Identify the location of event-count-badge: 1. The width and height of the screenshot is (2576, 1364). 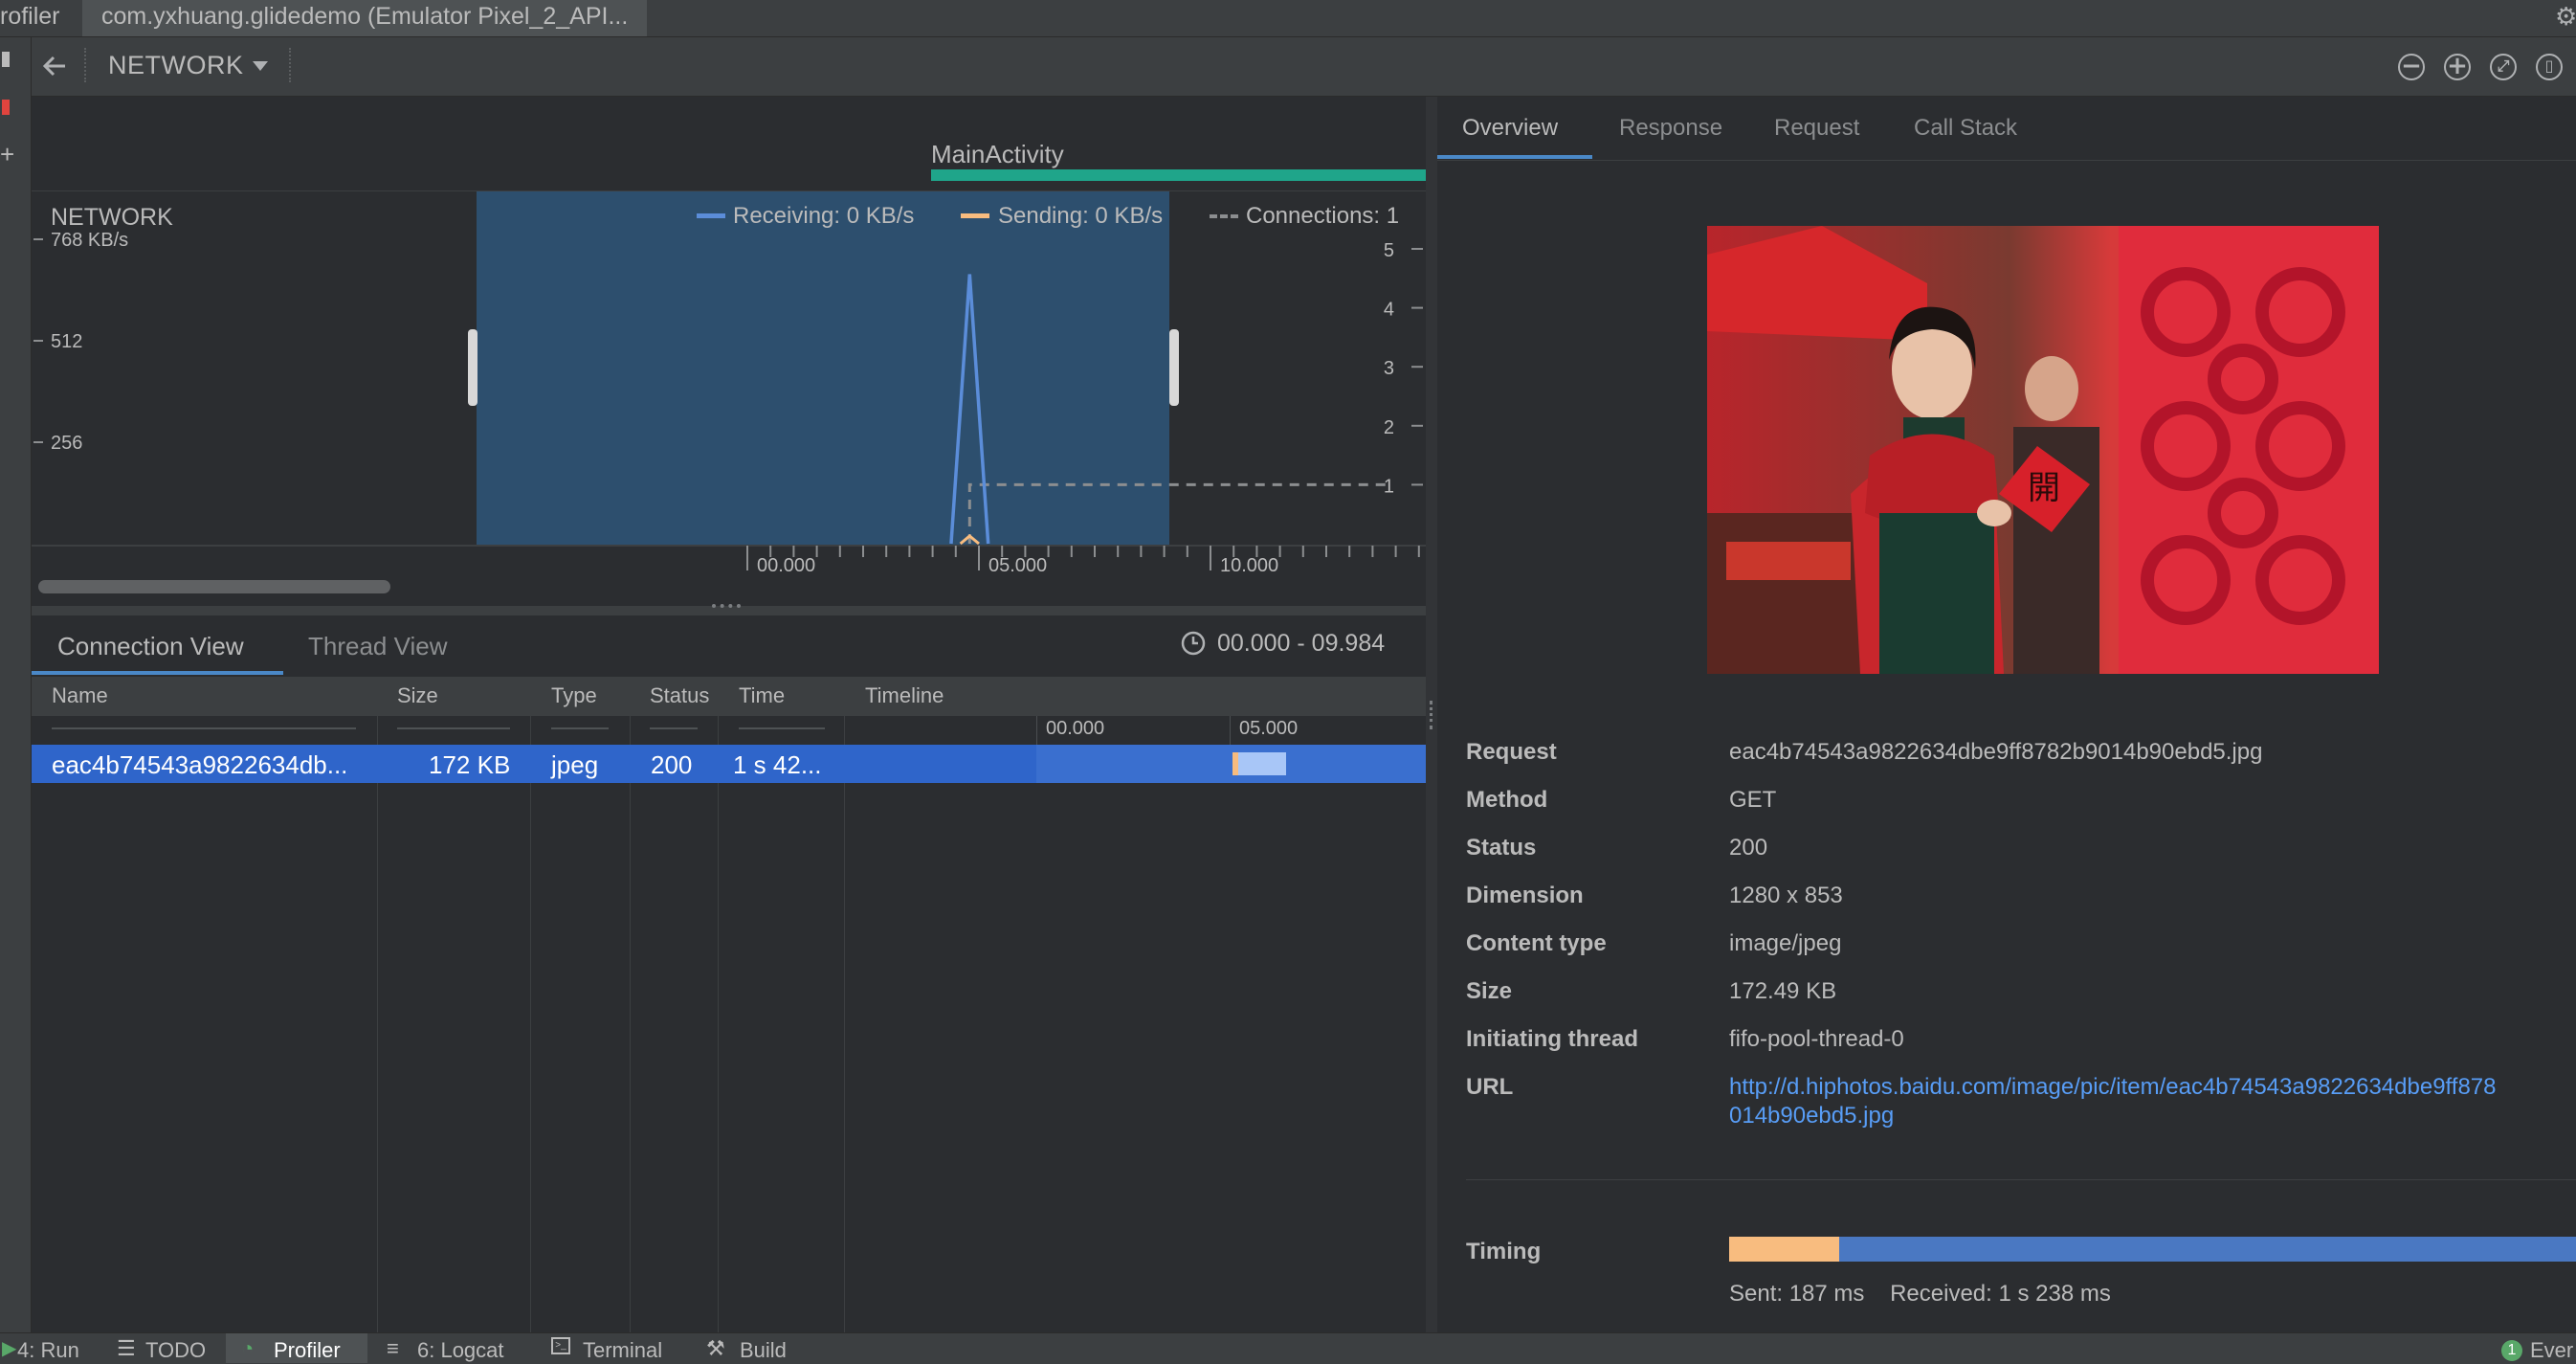
(2511, 1350).